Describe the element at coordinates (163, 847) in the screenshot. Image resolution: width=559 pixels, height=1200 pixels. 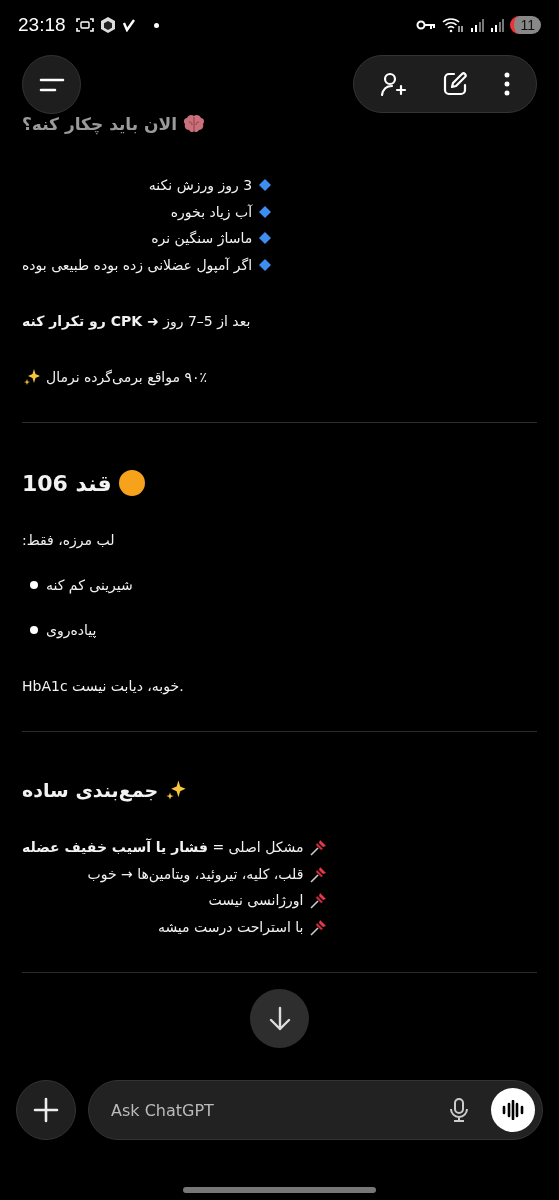
I see `list-item: مشکل اصلی = فشار یا آسیب خفیف عضله` at that location.